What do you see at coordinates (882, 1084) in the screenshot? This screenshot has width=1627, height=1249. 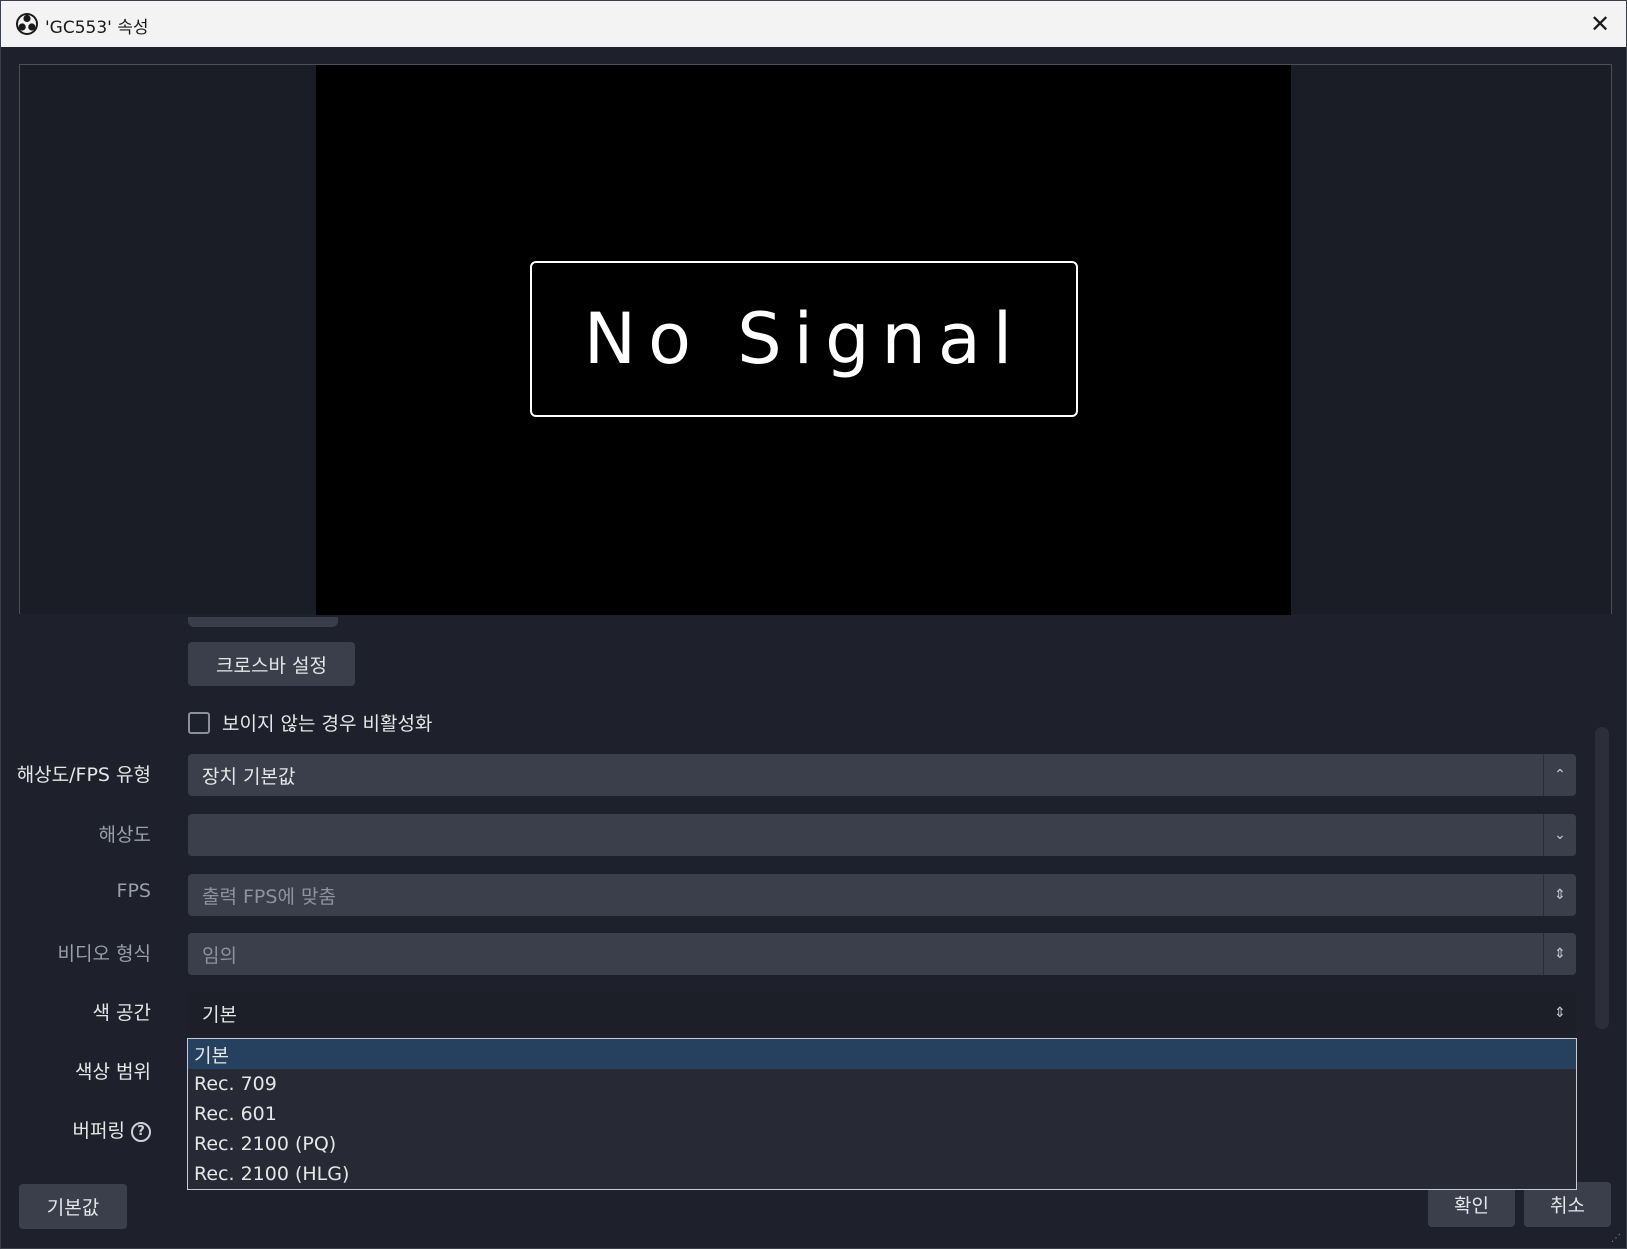 I see `color-space-option: Rec. 709` at bounding box center [882, 1084].